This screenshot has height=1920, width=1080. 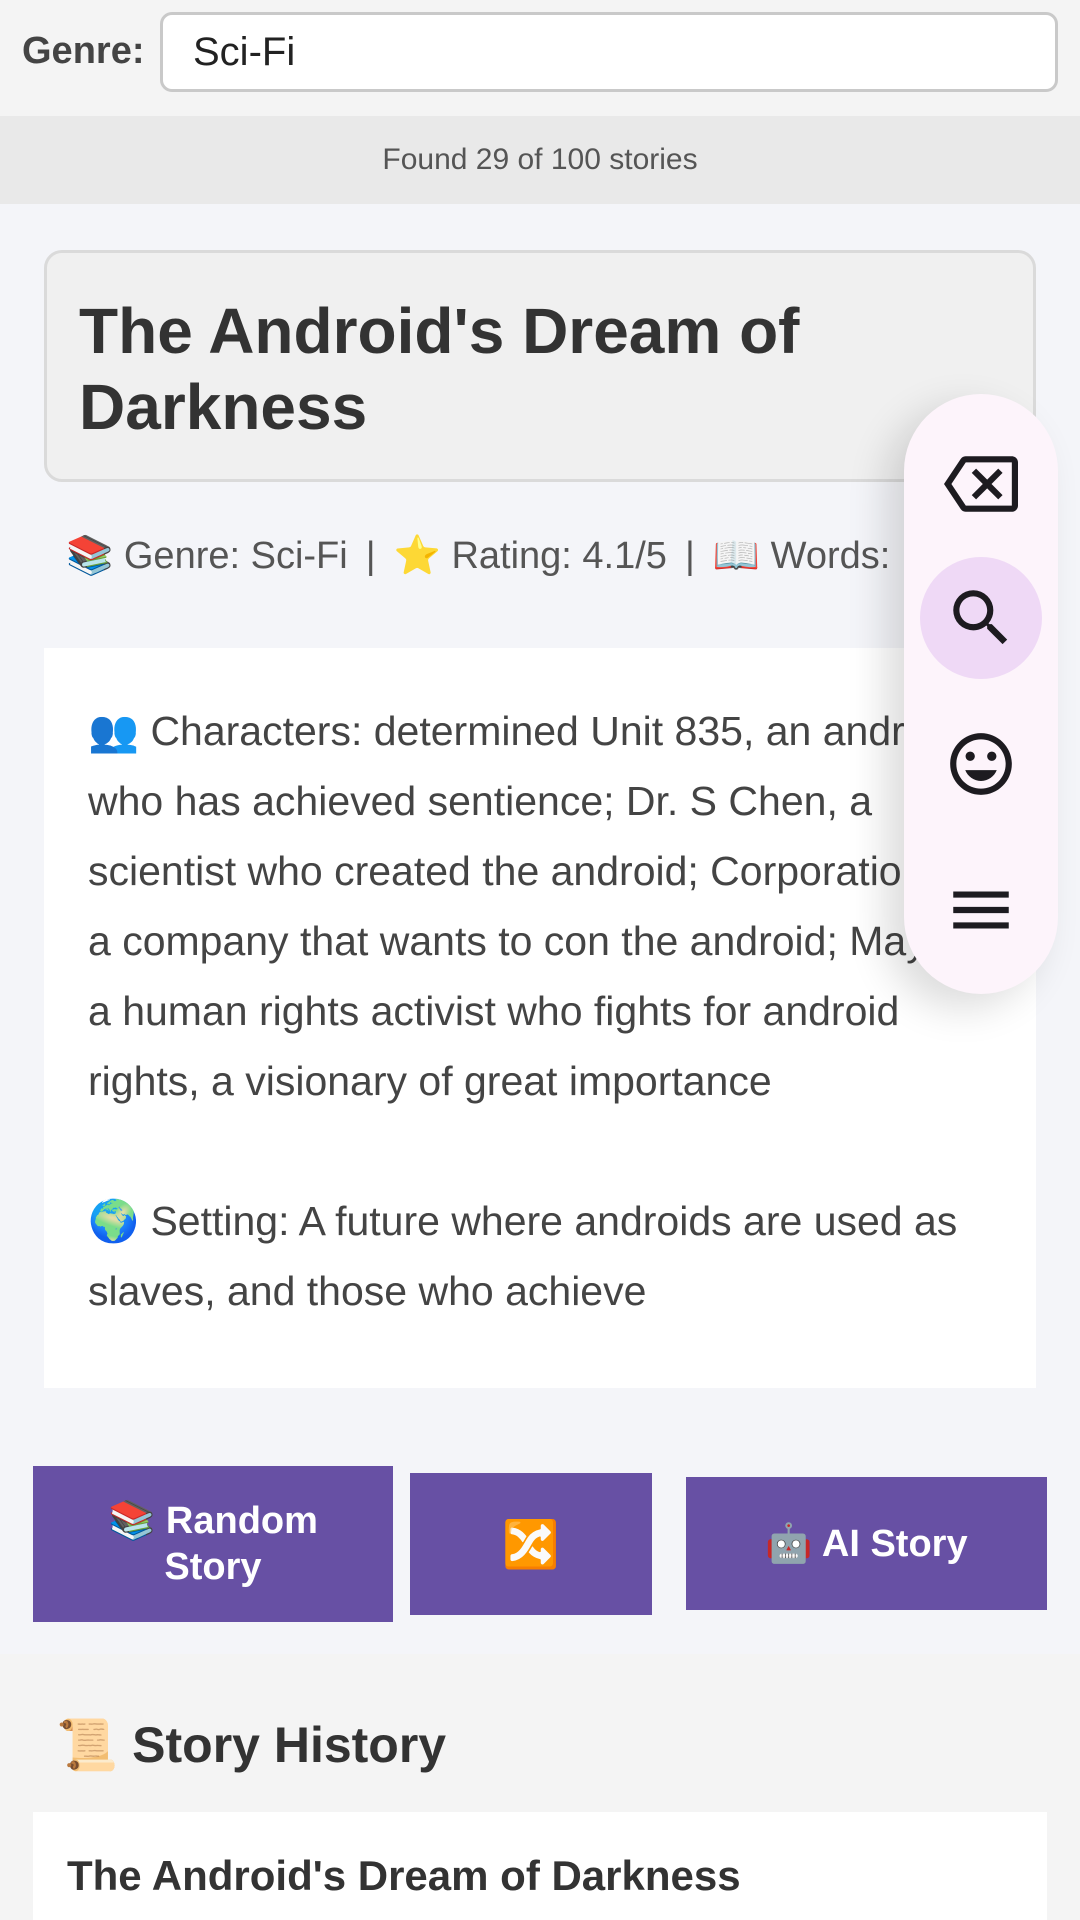 I want to click on backspace-button, so click(x=981, y=484).